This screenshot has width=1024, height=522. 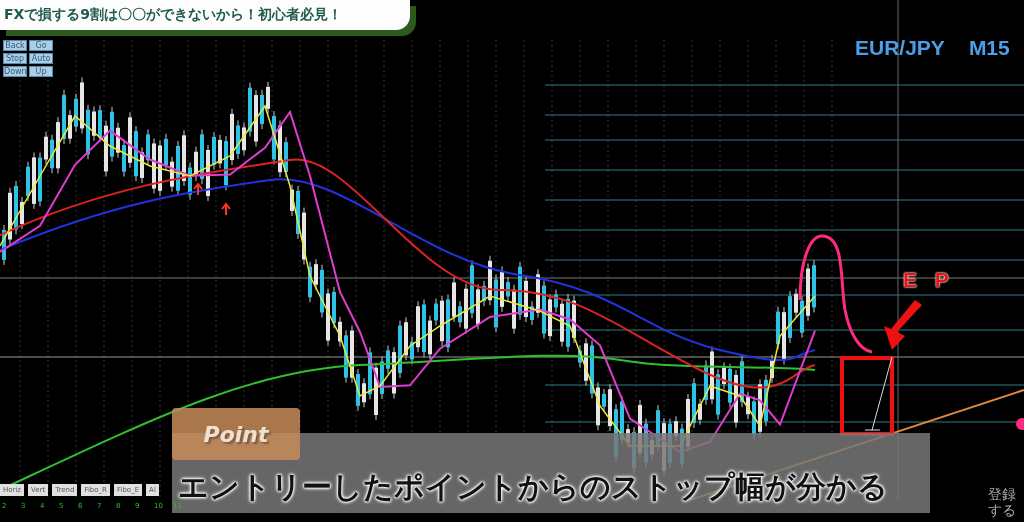 I want to click on chart-nav-button: Down, so click(x=15, y=71).